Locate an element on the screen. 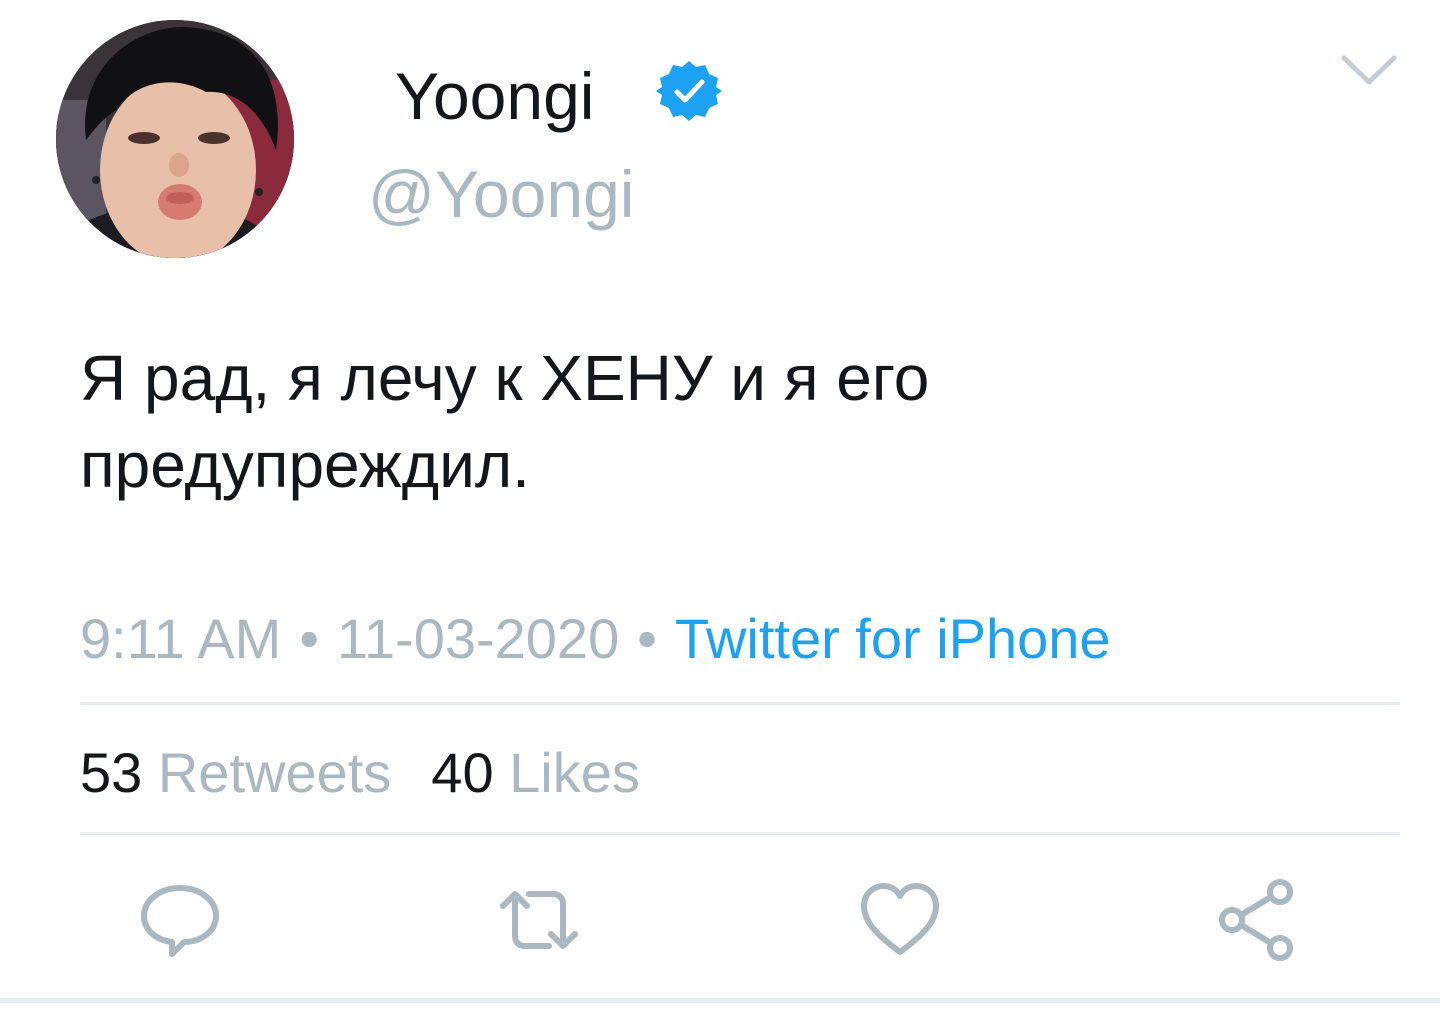  chevron-down-icon is located at coordinates (1369, 70).